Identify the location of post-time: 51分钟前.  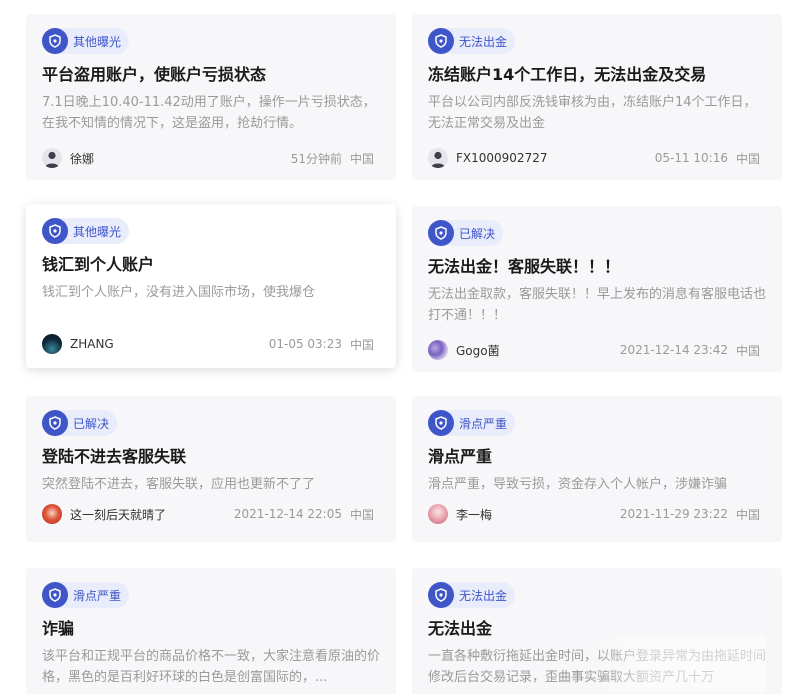
(316, 158).